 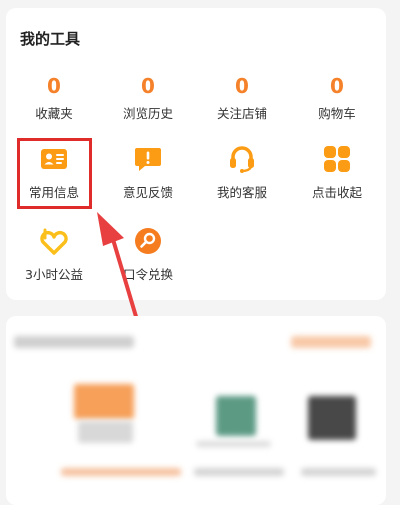 What do you see at coordinates (233, 444) in the screenshot?
I see `blurred-product-meta` at bounding box center [233, 444].